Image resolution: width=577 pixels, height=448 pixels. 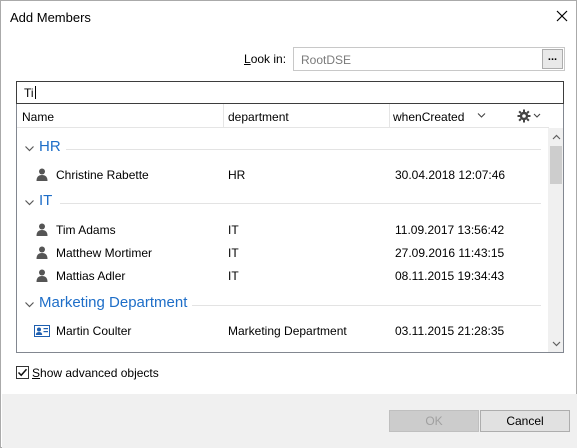 I want to click on cell-name: Tim Adams, so click(x=86, y=230).